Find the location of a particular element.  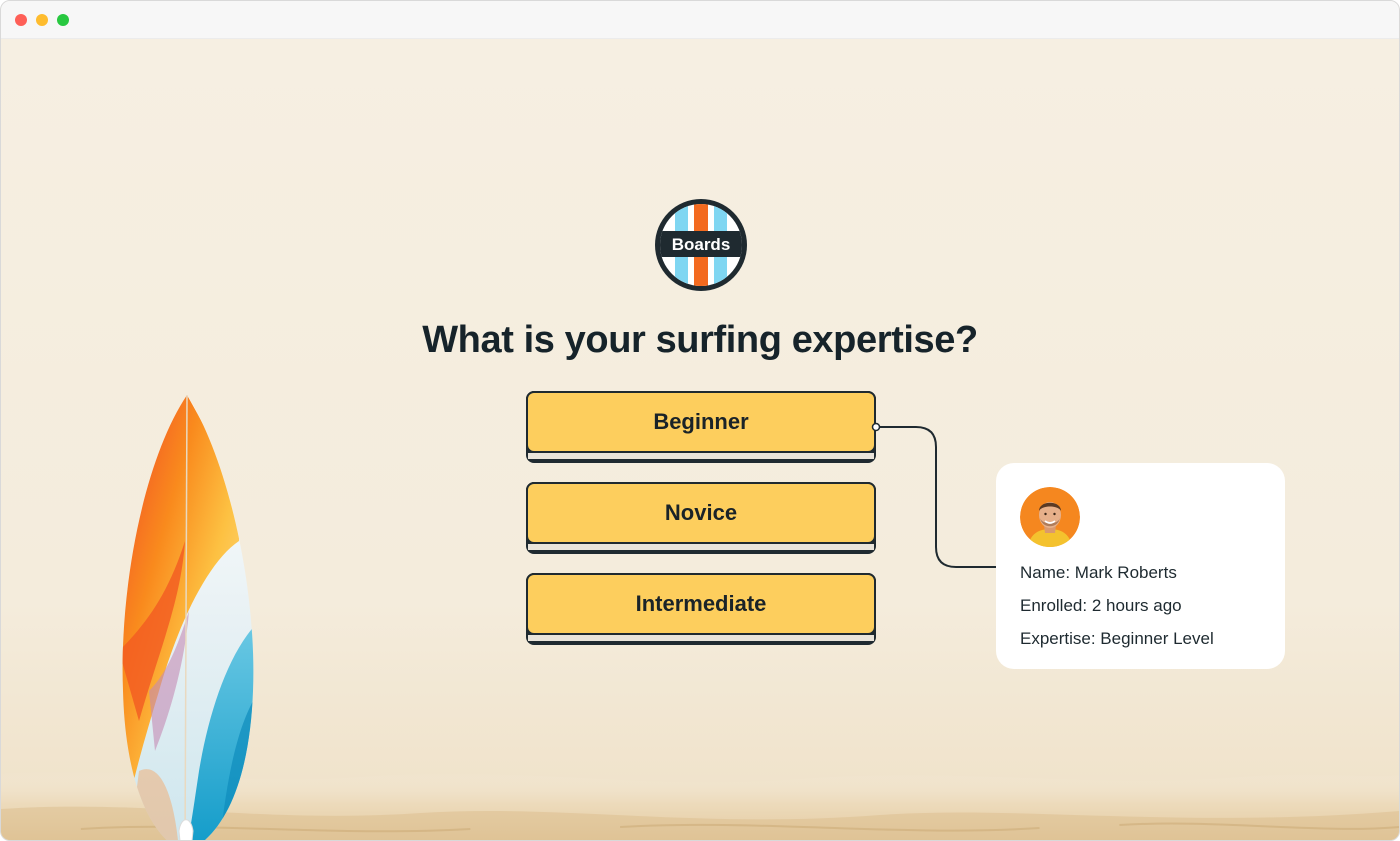

question-title: What is your surfing expertise? is located at coordinates (700, 340).